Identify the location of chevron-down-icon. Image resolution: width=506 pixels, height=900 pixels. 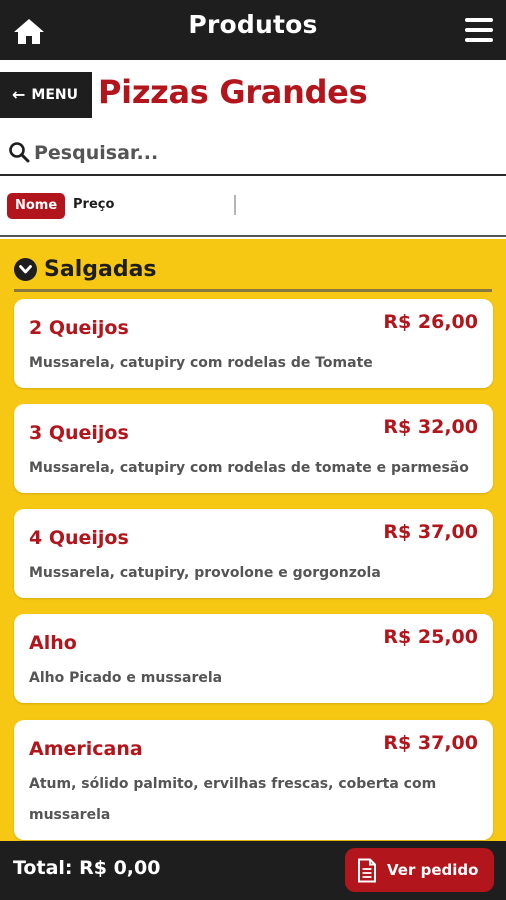
(25, 269).